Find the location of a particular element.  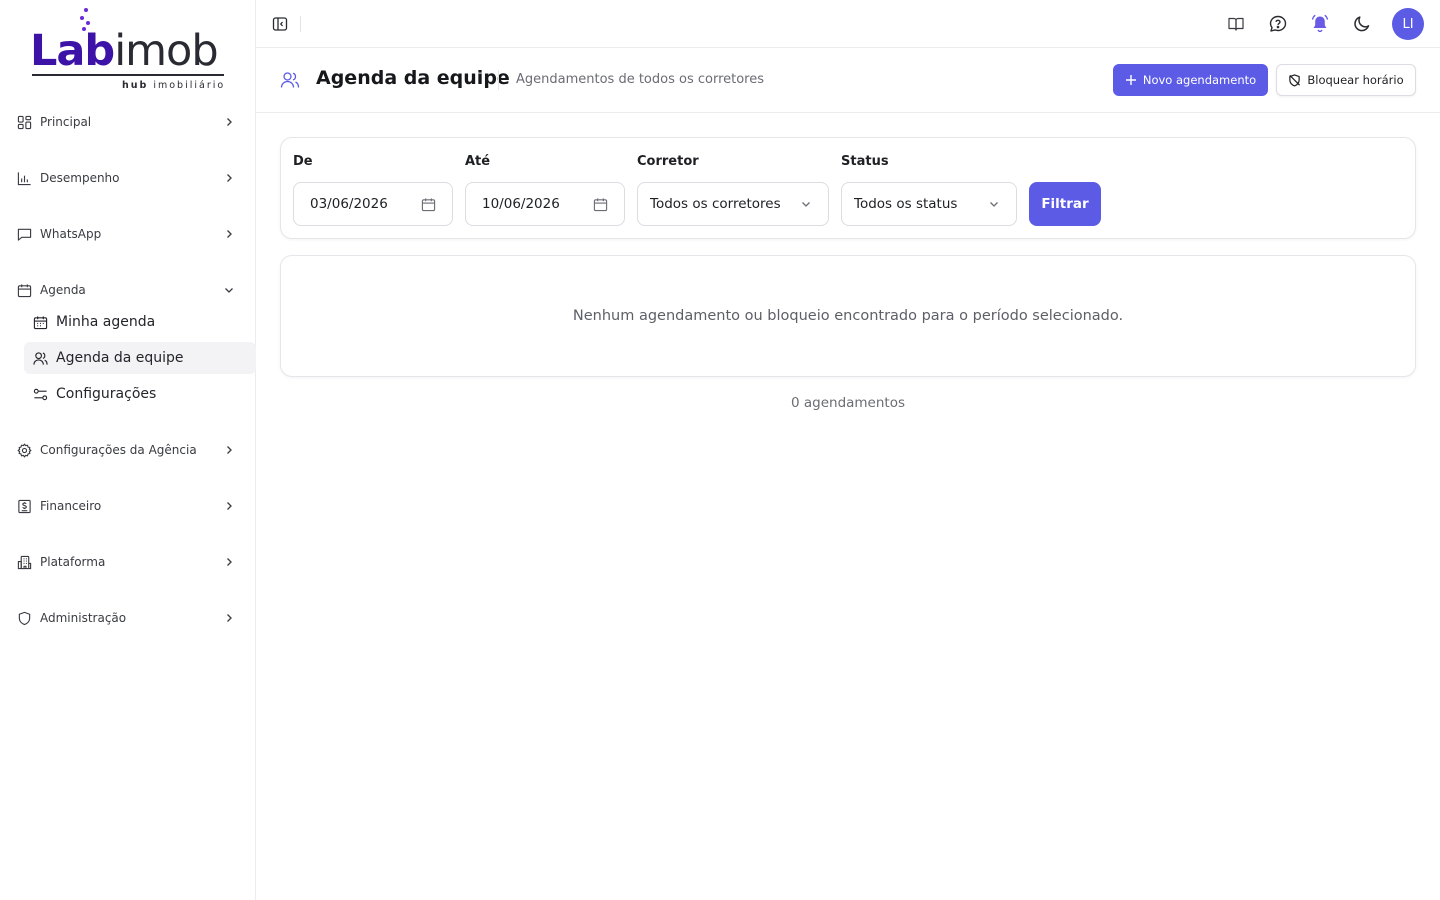

bell-icon is located at coordinates (1320, 24).